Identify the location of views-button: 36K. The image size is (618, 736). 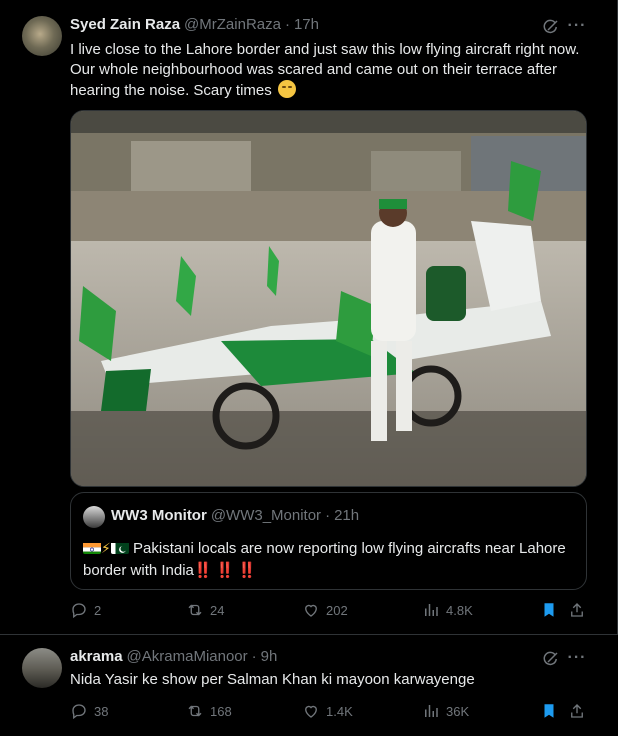
(445, 711).